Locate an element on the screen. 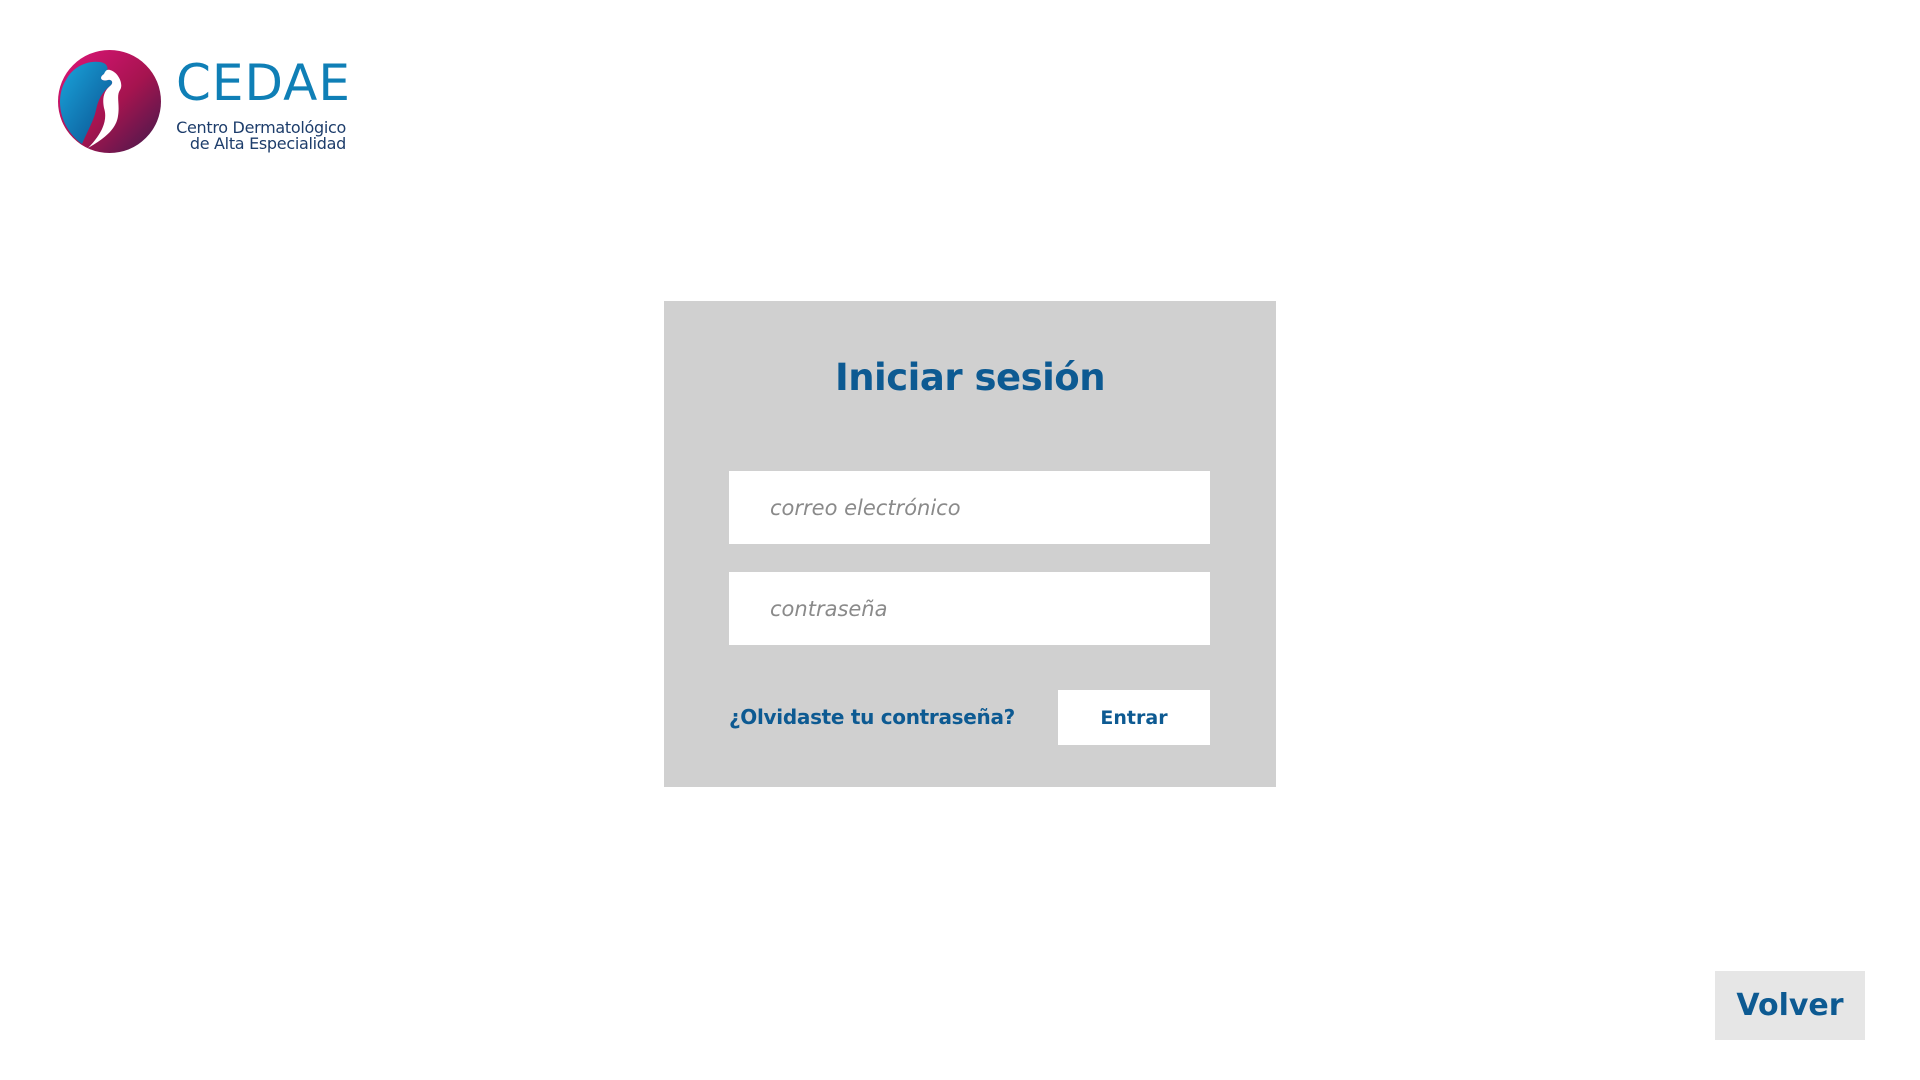  login-title: Iniciar sesión is located at coordinates (970, 377).